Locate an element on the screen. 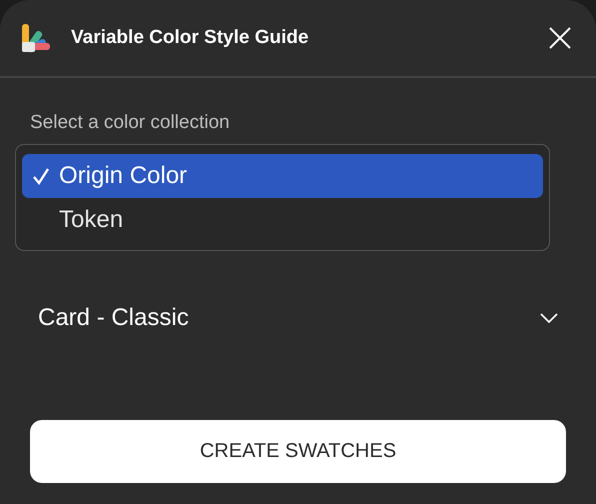  close-icon is located at coordinates (560, 38).